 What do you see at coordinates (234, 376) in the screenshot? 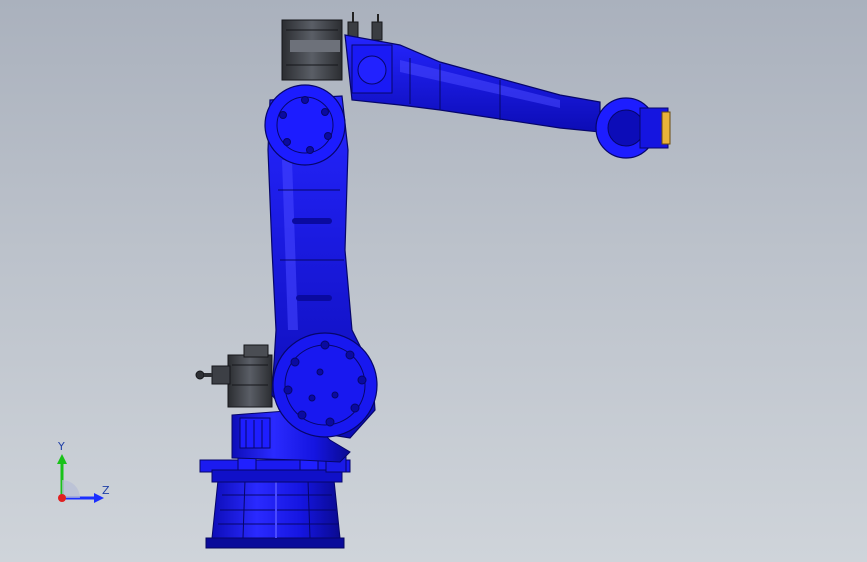
I see `base-motor` at bounding box center [234, 376].